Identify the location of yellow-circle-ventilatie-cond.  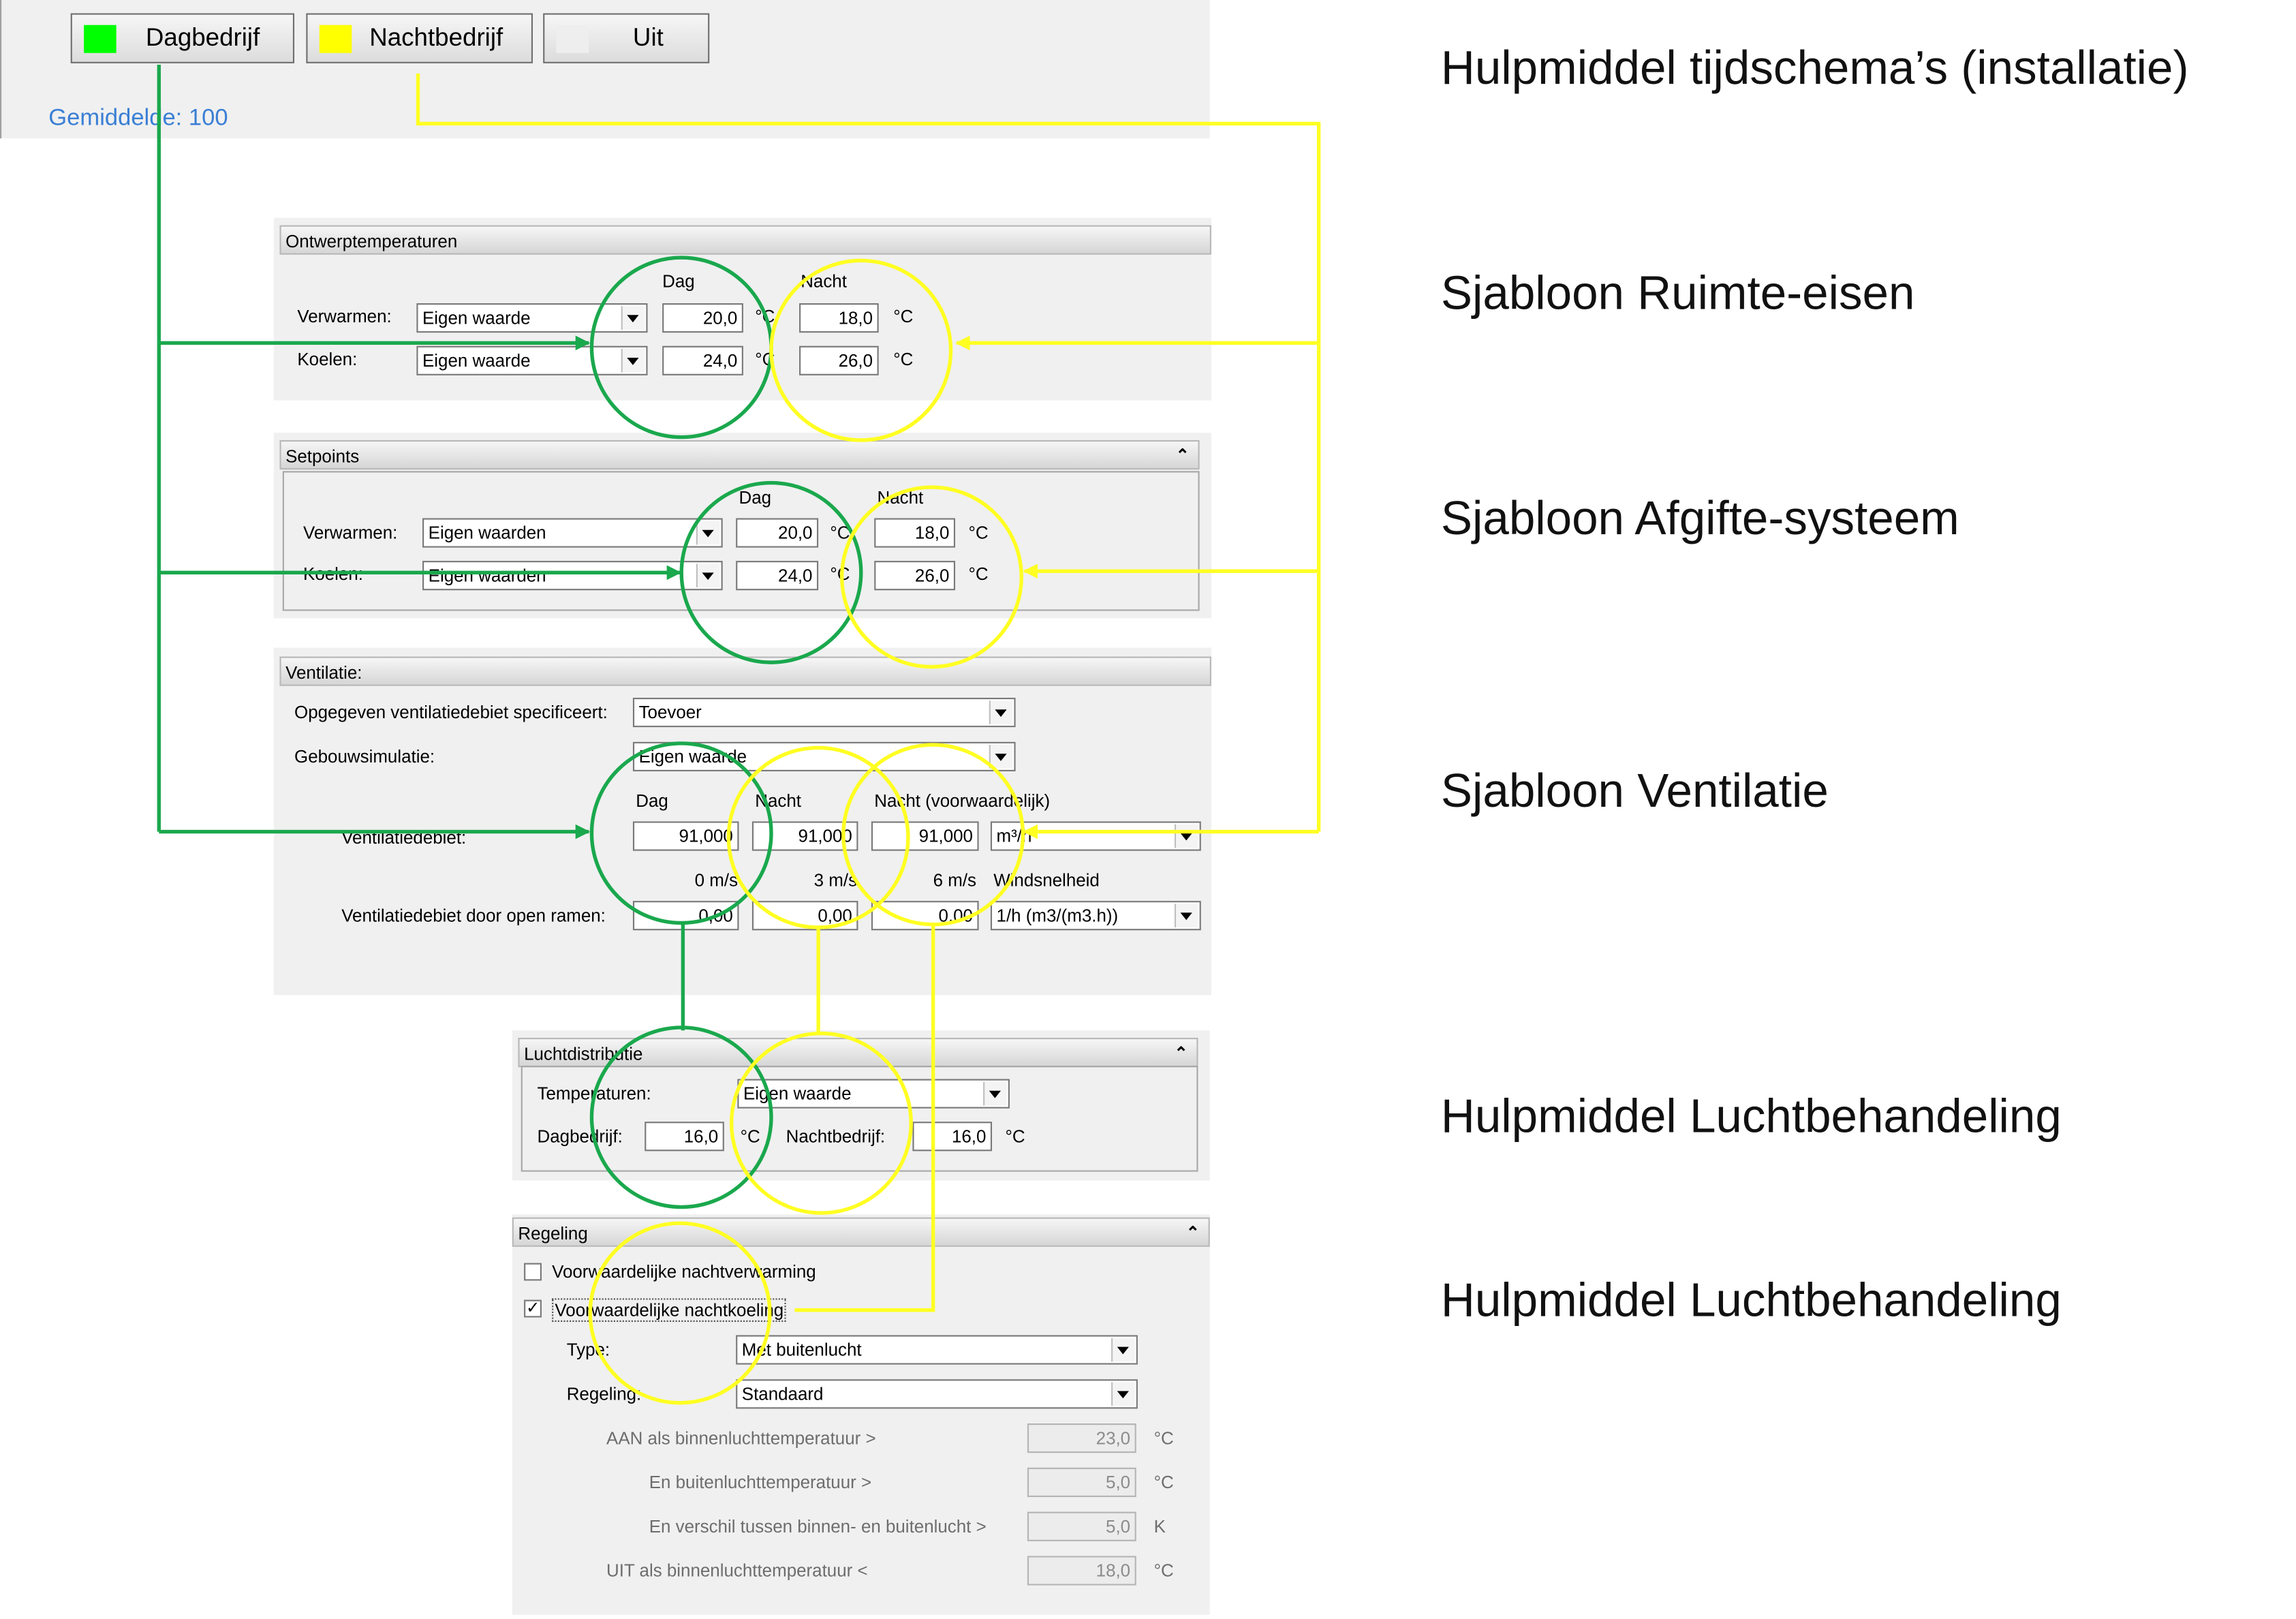
(933, 835).